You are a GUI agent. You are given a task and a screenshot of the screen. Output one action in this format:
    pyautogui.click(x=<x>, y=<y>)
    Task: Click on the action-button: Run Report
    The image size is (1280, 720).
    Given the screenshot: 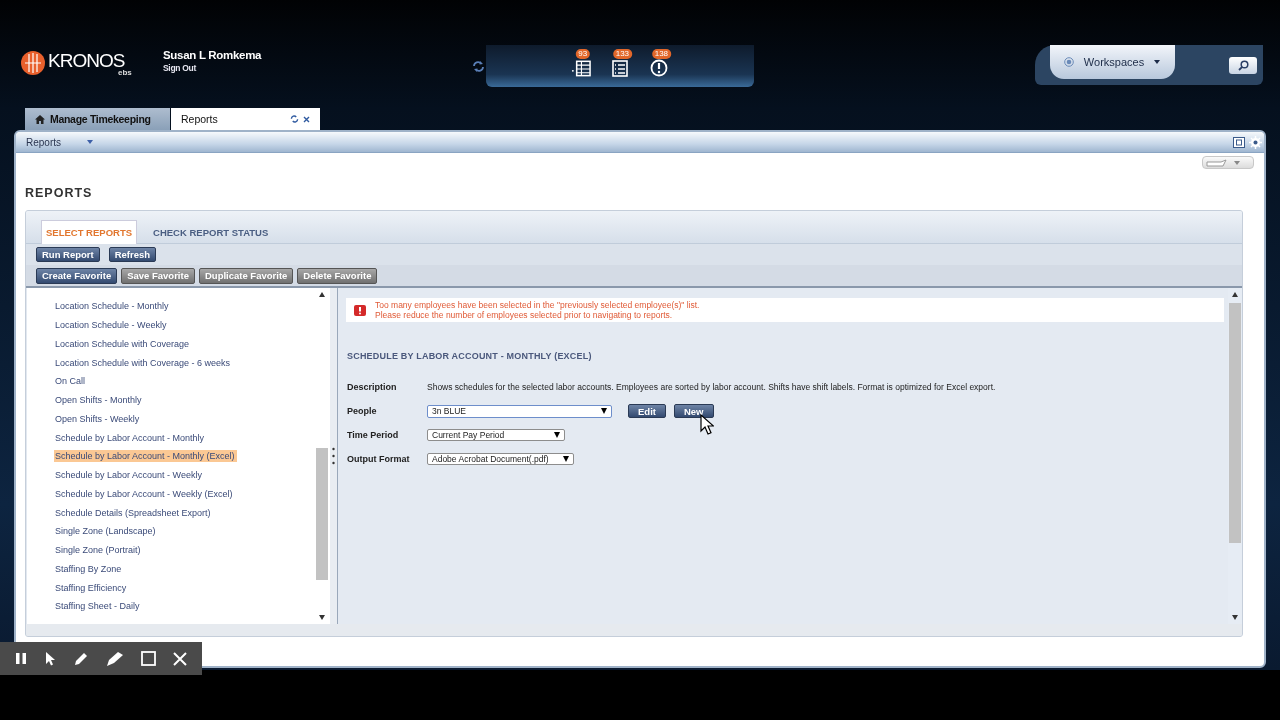 What is the action you would take?
    pyautogui.click(x=68, y=254)
    